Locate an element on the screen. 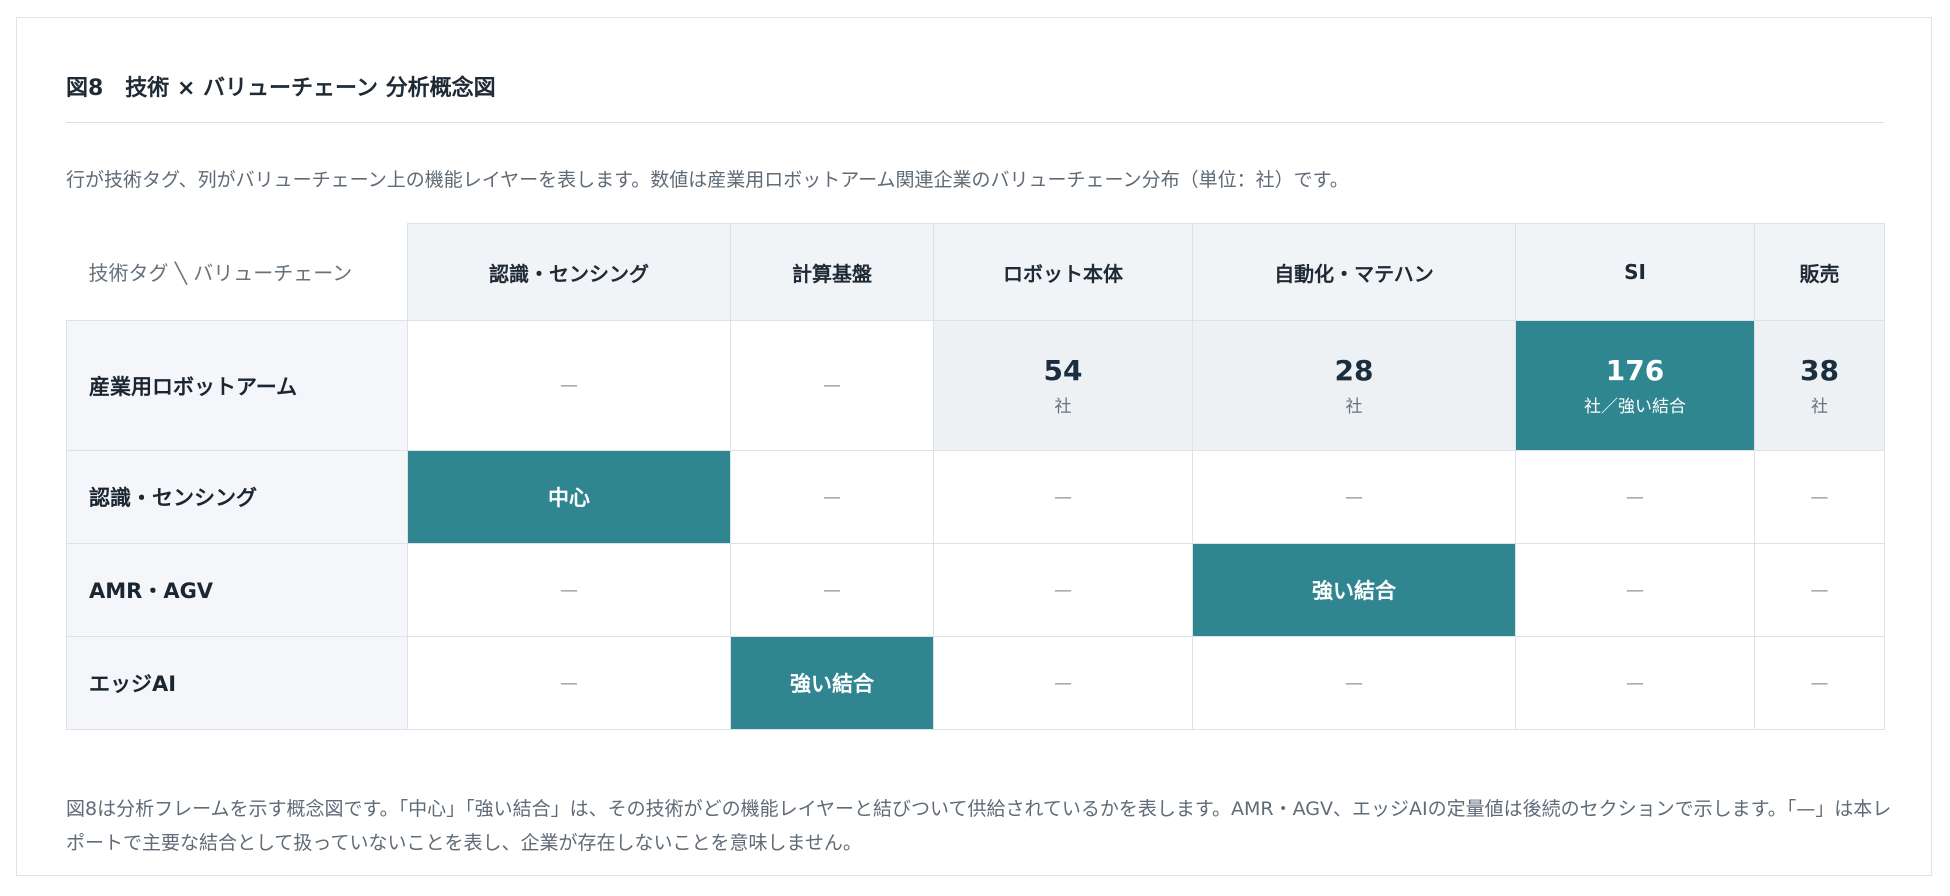  row-header-recognition-sensing: 認識・センシング is located at coordinates (237, 497).